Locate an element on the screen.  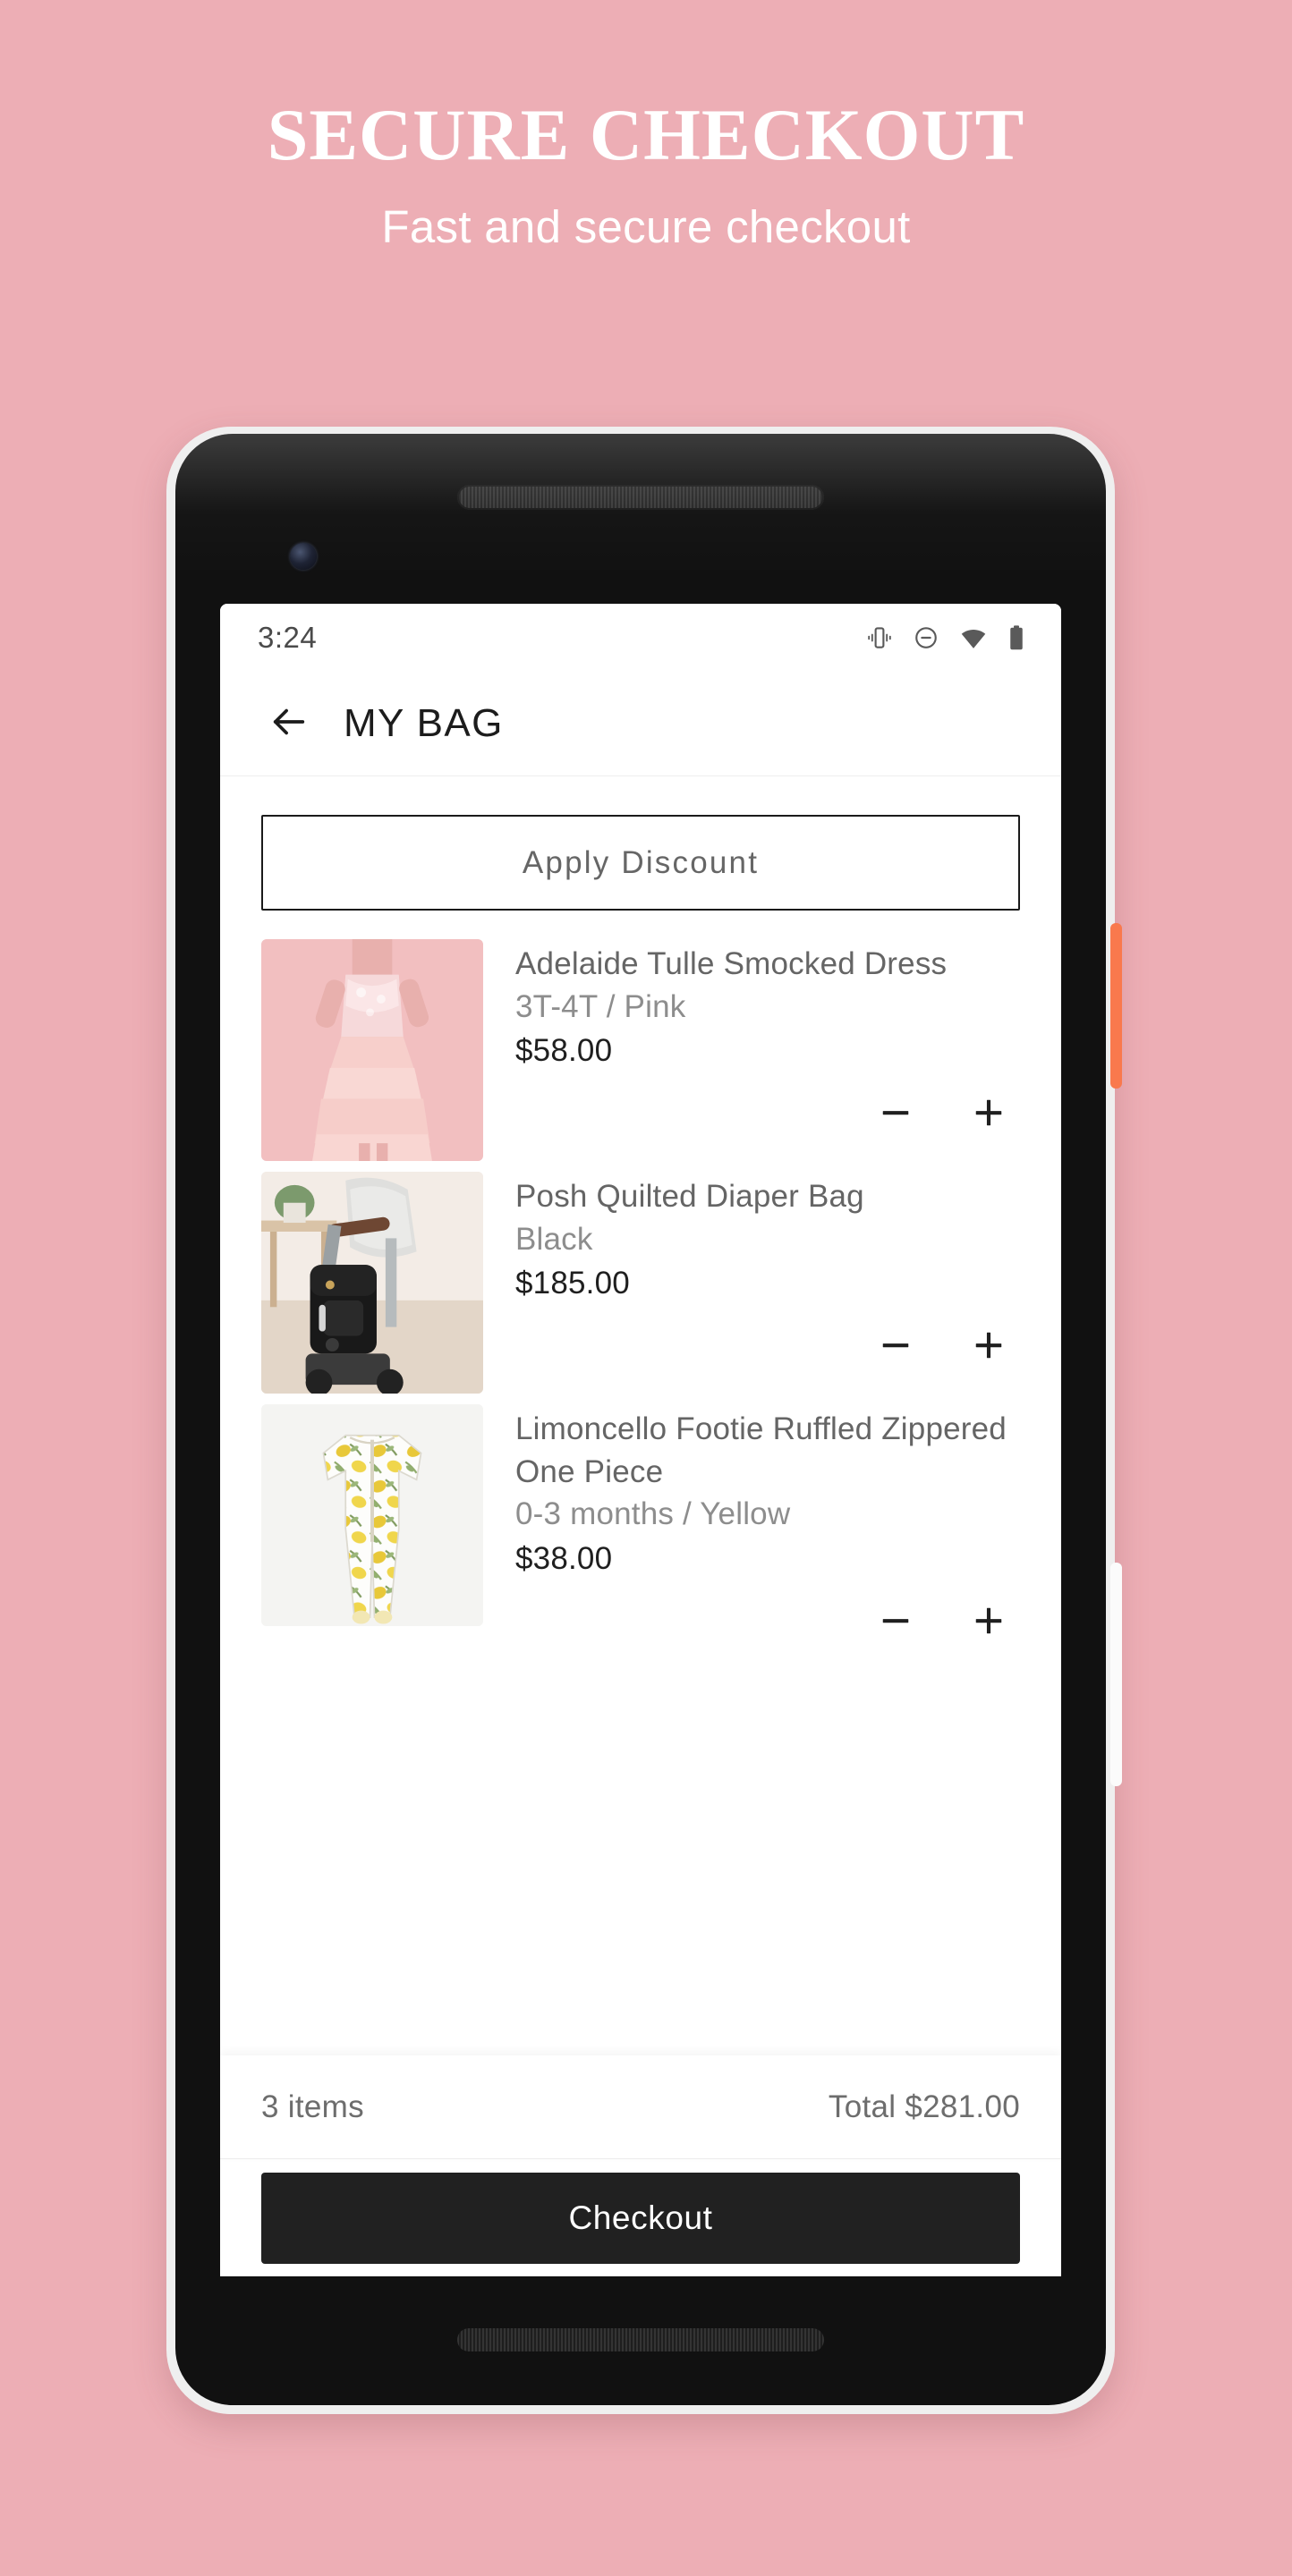
wifi-icon is located at coordinates (973, 637).